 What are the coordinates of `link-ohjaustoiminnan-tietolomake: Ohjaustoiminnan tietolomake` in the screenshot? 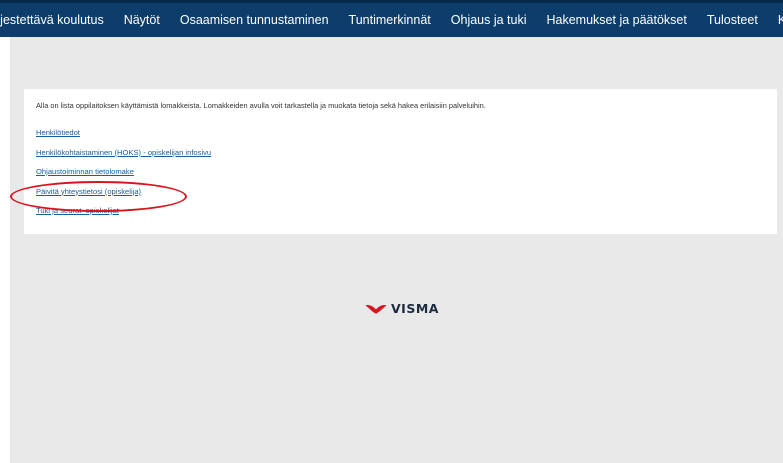 It's located at (85, 171).